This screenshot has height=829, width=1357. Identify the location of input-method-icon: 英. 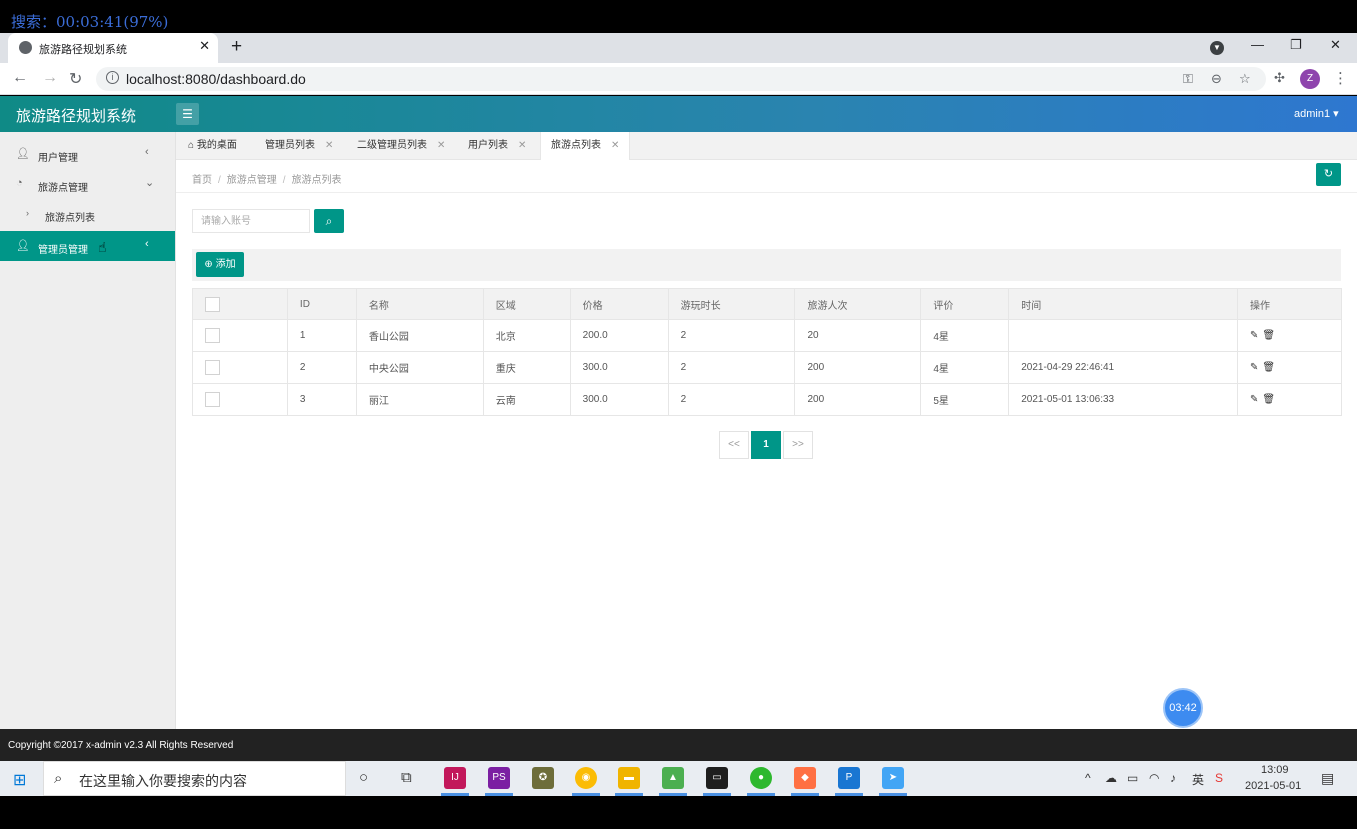
(1198, 779).